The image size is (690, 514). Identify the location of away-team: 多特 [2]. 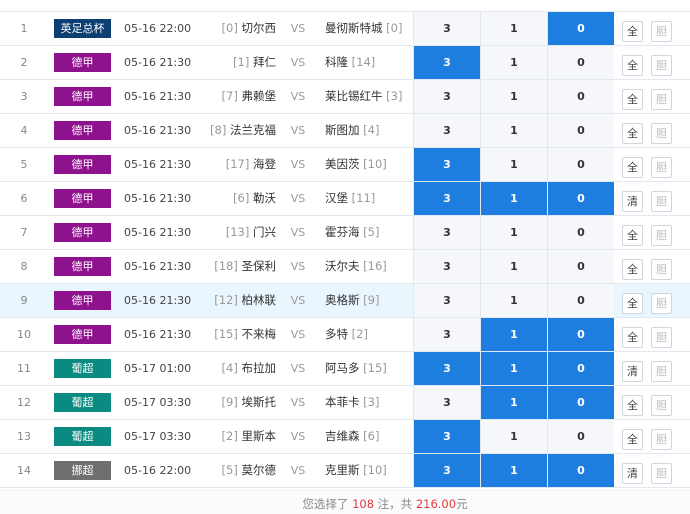
(367, 334).